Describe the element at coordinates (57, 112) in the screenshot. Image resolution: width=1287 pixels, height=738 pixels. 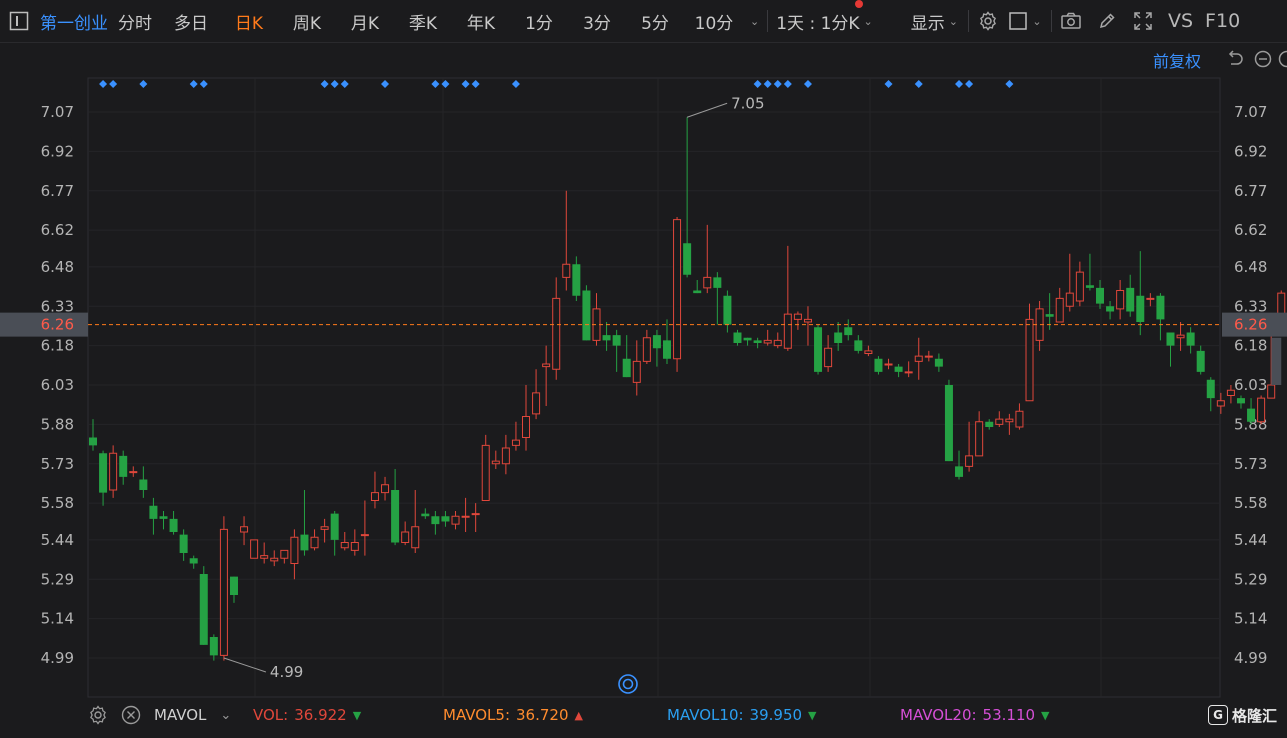
I see `price-tick-left: 7.07` at that location.